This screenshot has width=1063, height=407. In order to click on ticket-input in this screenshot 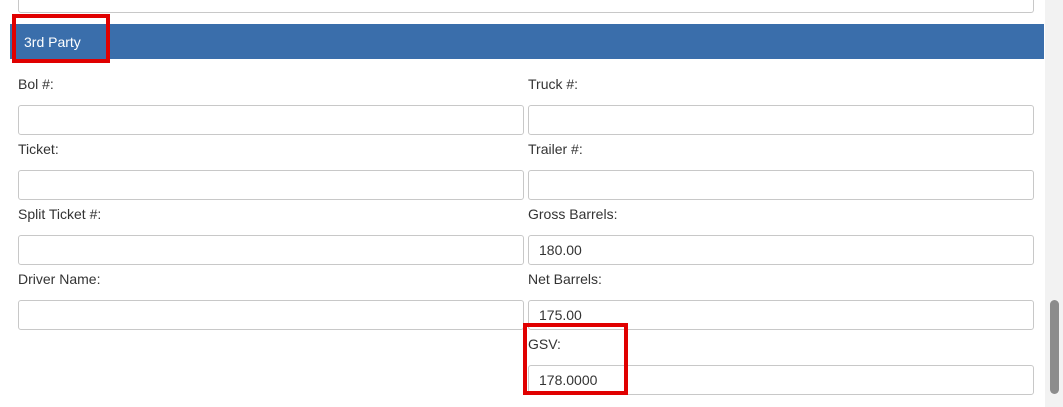, I will do `click(271, 185)`.